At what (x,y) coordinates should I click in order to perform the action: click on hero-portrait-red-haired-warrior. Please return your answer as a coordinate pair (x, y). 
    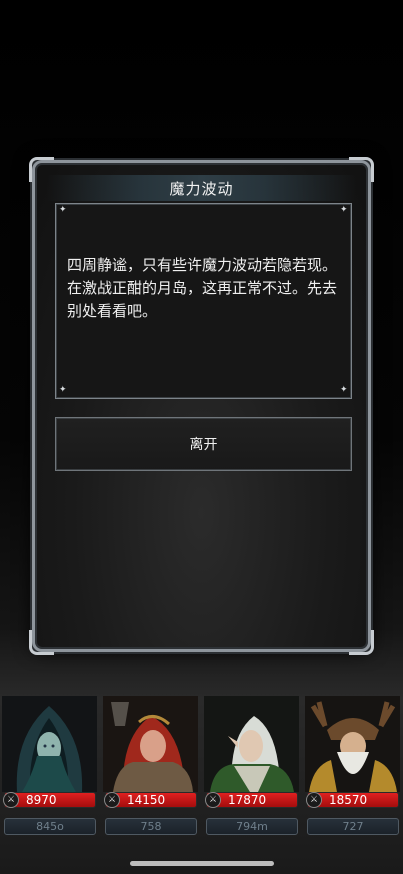
    Looking at the image, I should click on (150, 744).